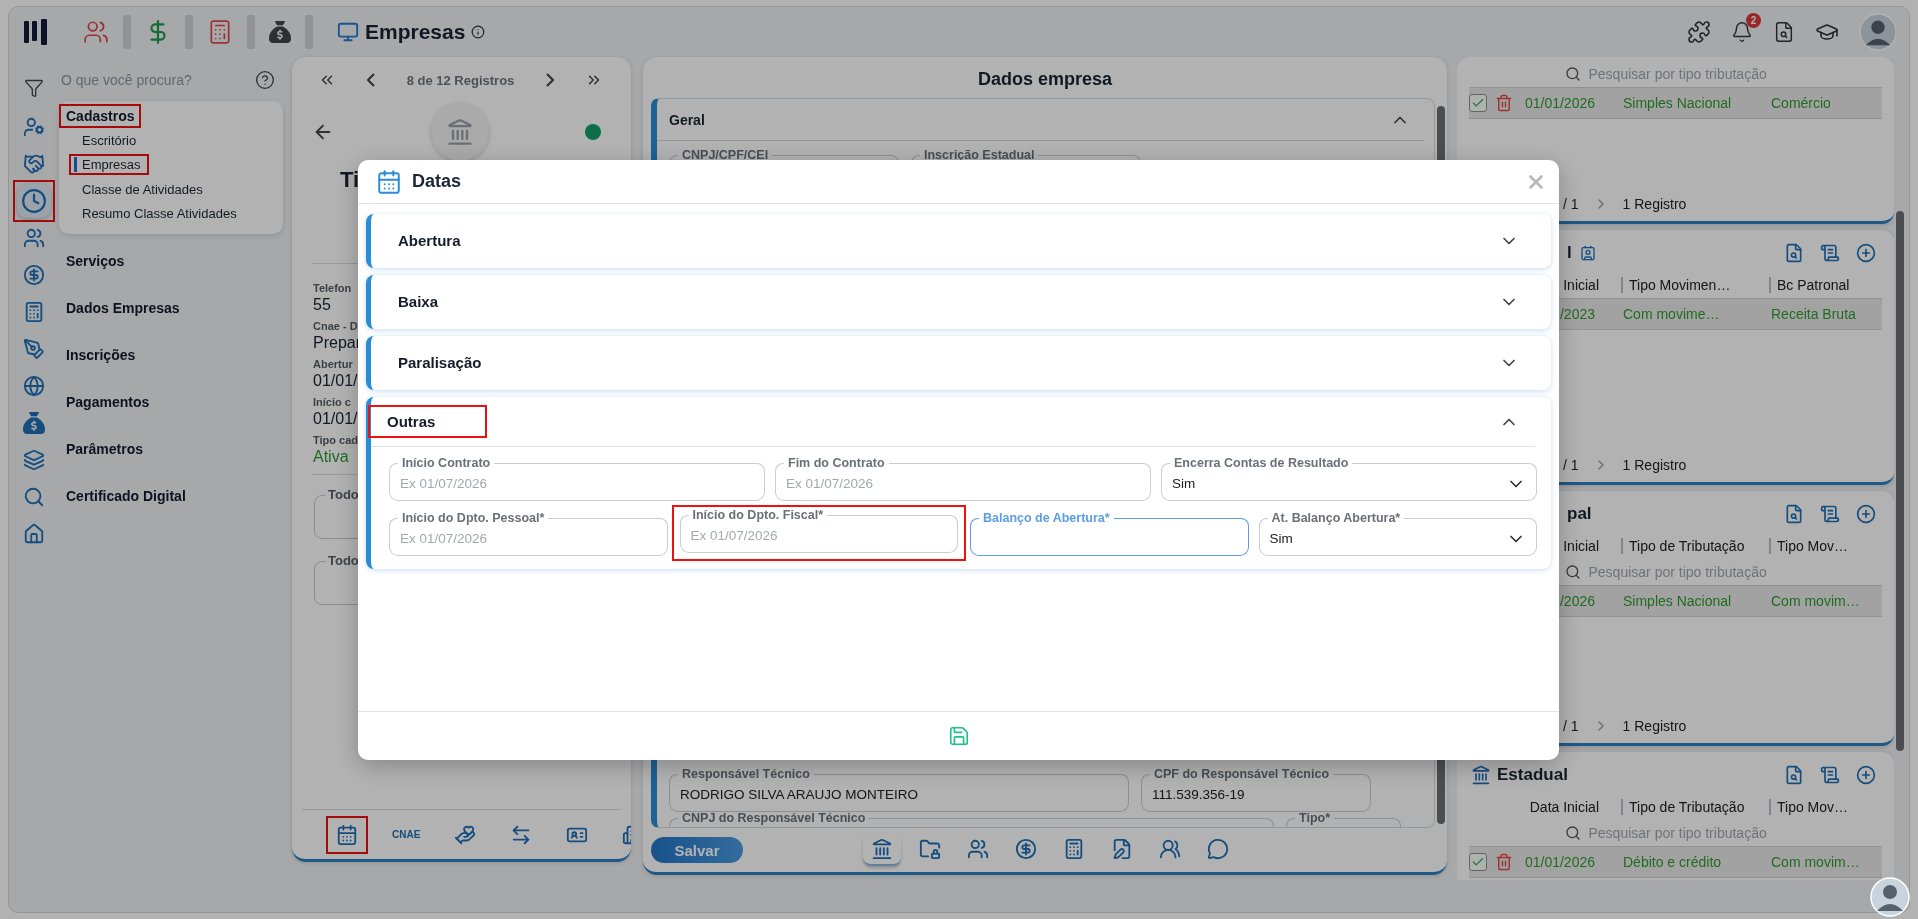 This screenshot has height=919, width=1918. I want to click on menu-item: Serviços, so click(95, 260).